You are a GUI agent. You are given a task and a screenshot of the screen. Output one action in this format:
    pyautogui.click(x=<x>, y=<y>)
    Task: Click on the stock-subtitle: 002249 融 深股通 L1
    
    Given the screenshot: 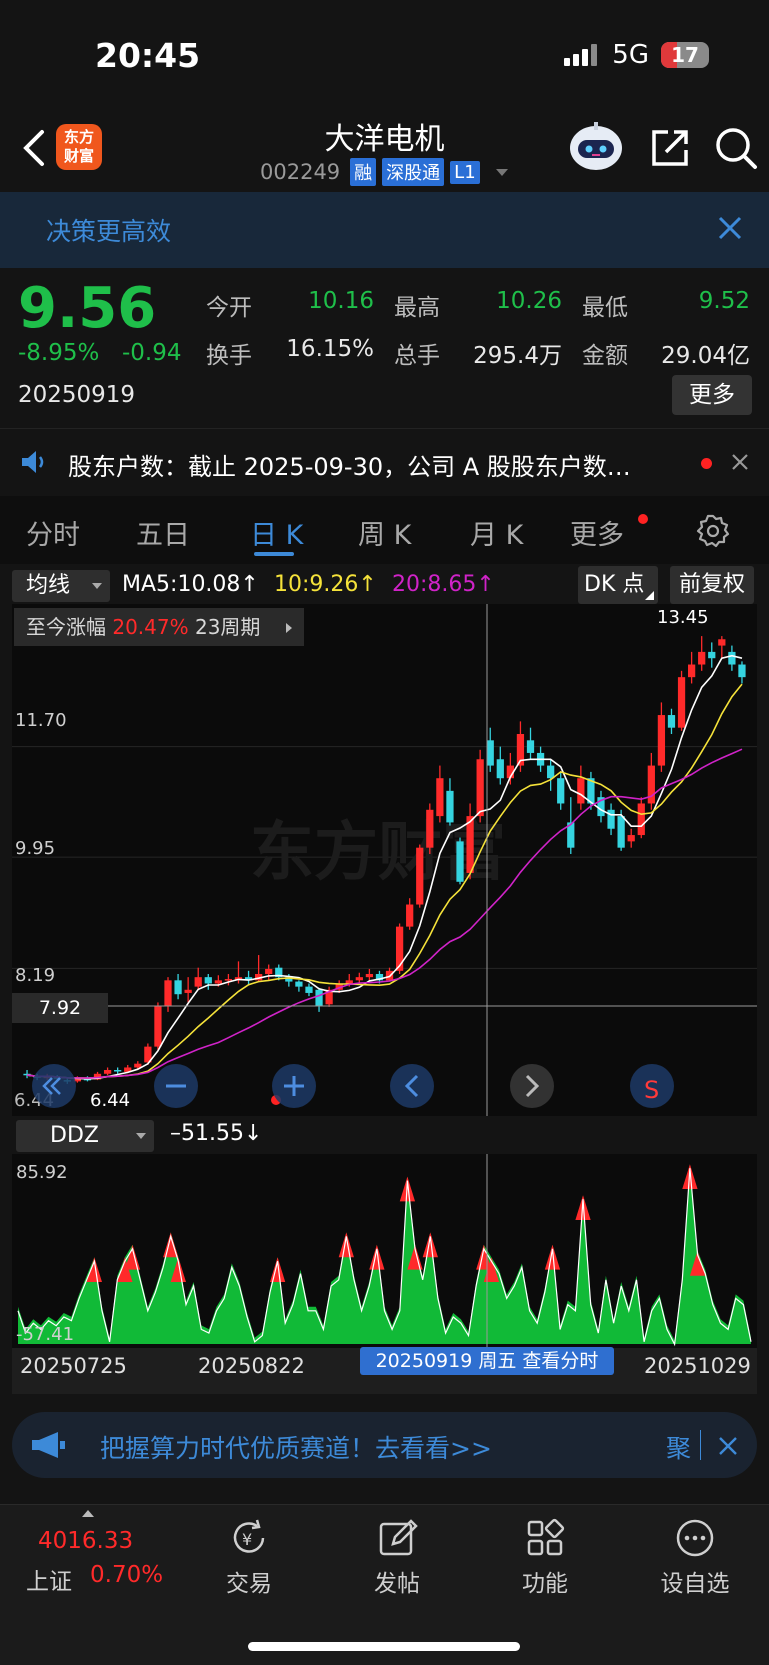 What is the action you would take?
    pyautogui.click(x=384, y=172)
    